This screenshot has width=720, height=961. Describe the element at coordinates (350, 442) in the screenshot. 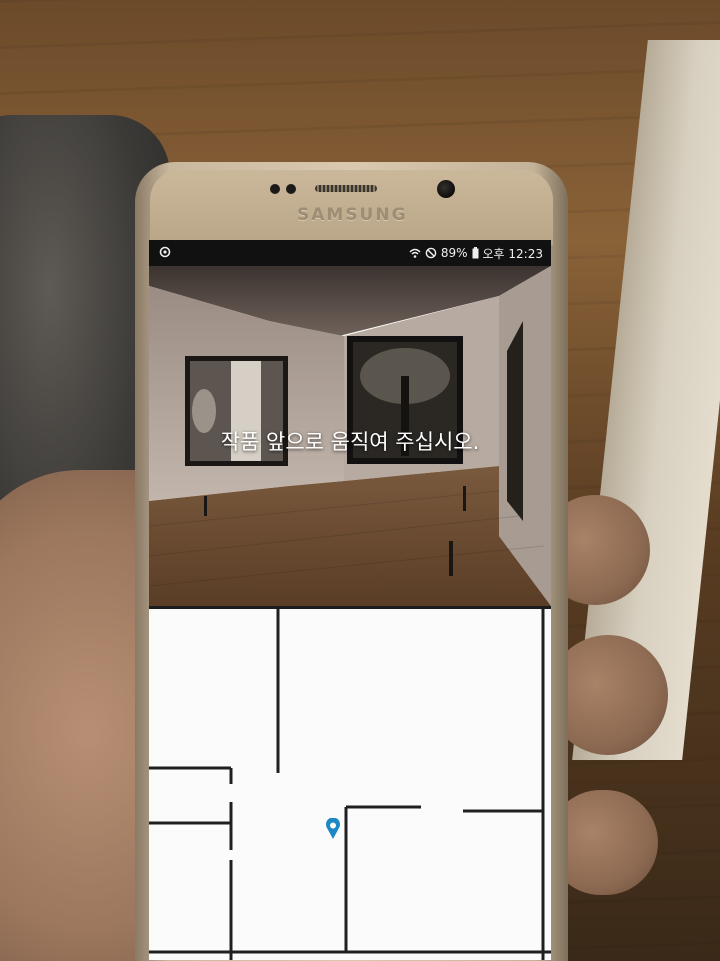

I see `move-to-artwork-instruction: 작품 앞으로 움직여 주십시오.` at that location.